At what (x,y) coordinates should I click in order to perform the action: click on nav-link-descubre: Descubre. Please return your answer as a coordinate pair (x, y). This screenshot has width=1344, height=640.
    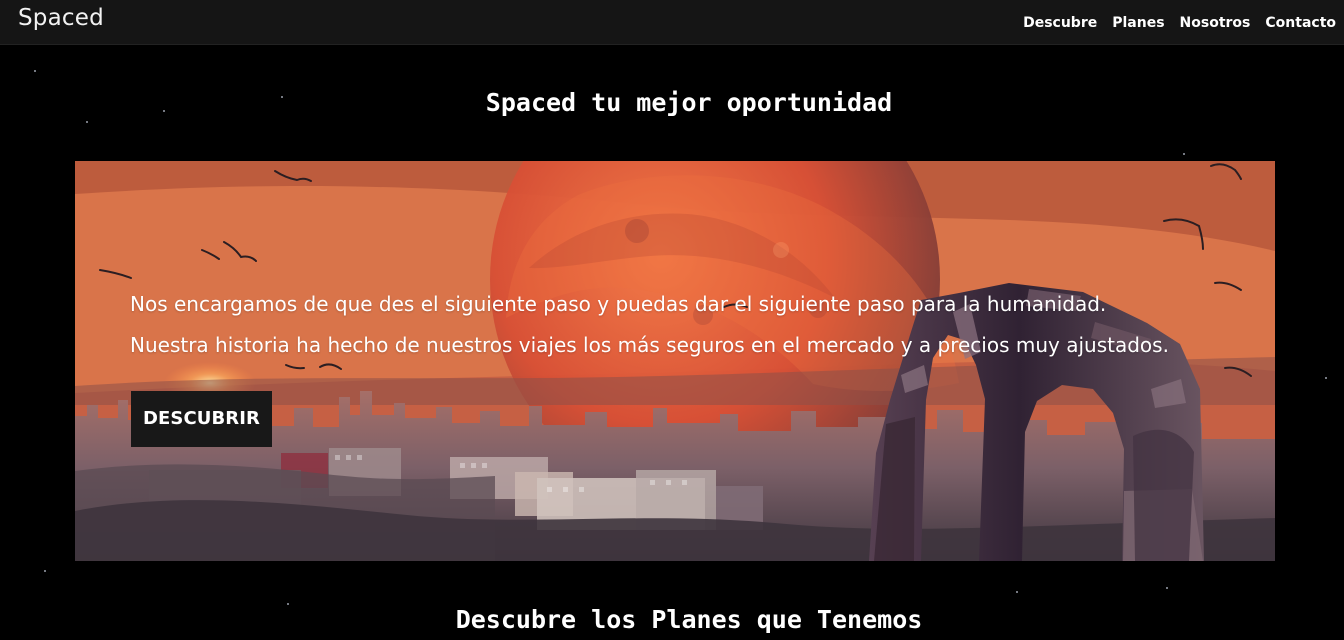
    Looking at the image, I should click on (1060, 23).